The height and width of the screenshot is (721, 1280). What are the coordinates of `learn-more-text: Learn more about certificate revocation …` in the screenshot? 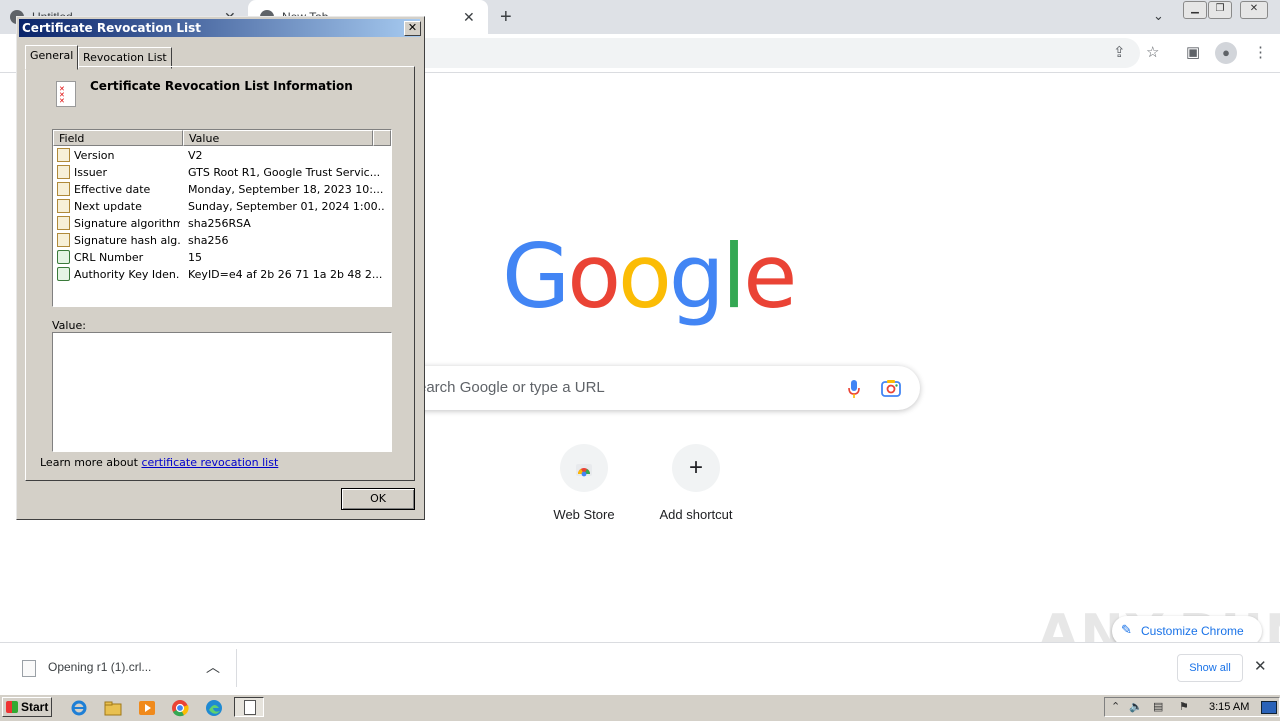 It's located at (159, 462).